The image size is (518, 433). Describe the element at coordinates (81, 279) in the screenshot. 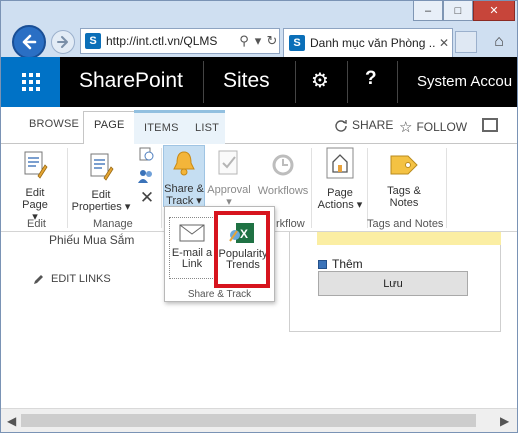

I see `edit-links-label: EDIT LINKS` at that location.